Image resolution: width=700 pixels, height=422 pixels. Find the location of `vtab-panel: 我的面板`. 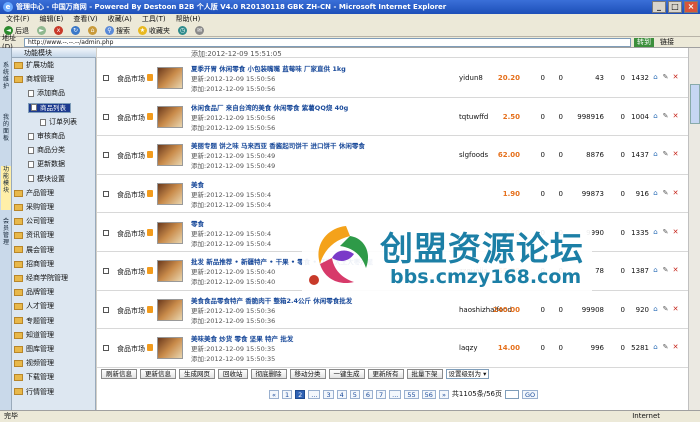

vtab-panel: 我的面板 is located at coordinates (6, 136).